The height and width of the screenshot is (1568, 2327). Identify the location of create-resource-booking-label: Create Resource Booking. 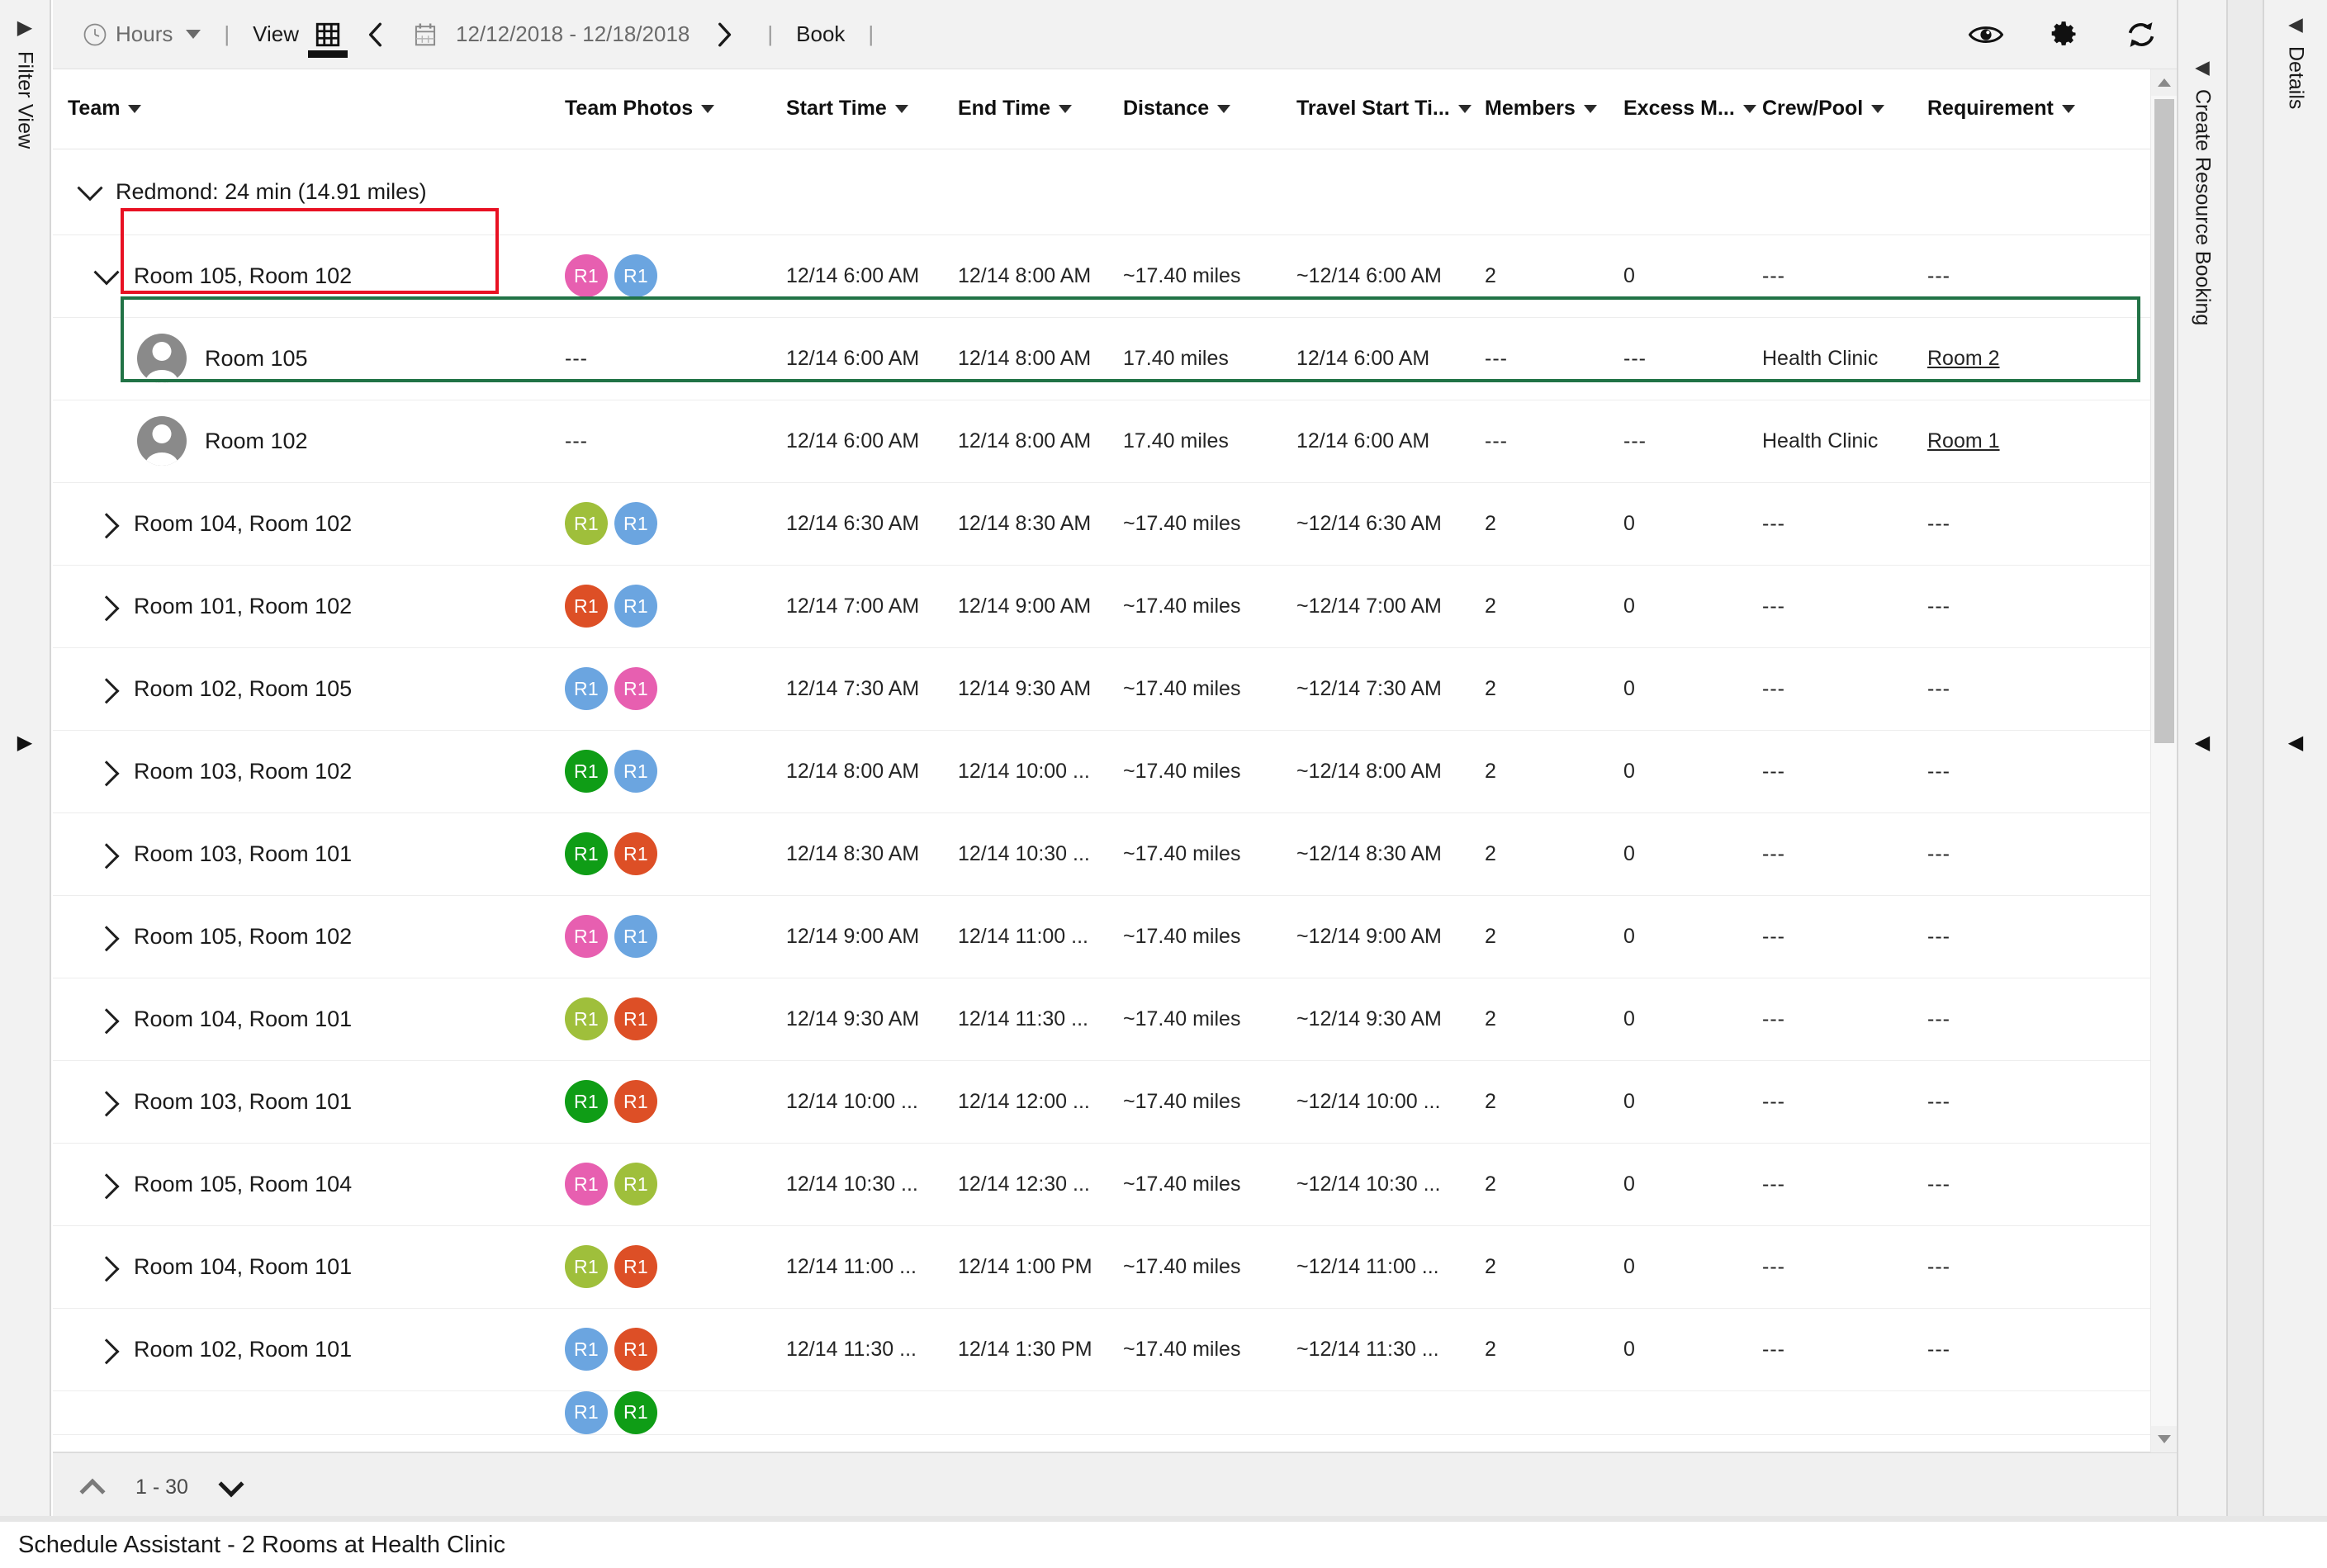
(2203, 207).